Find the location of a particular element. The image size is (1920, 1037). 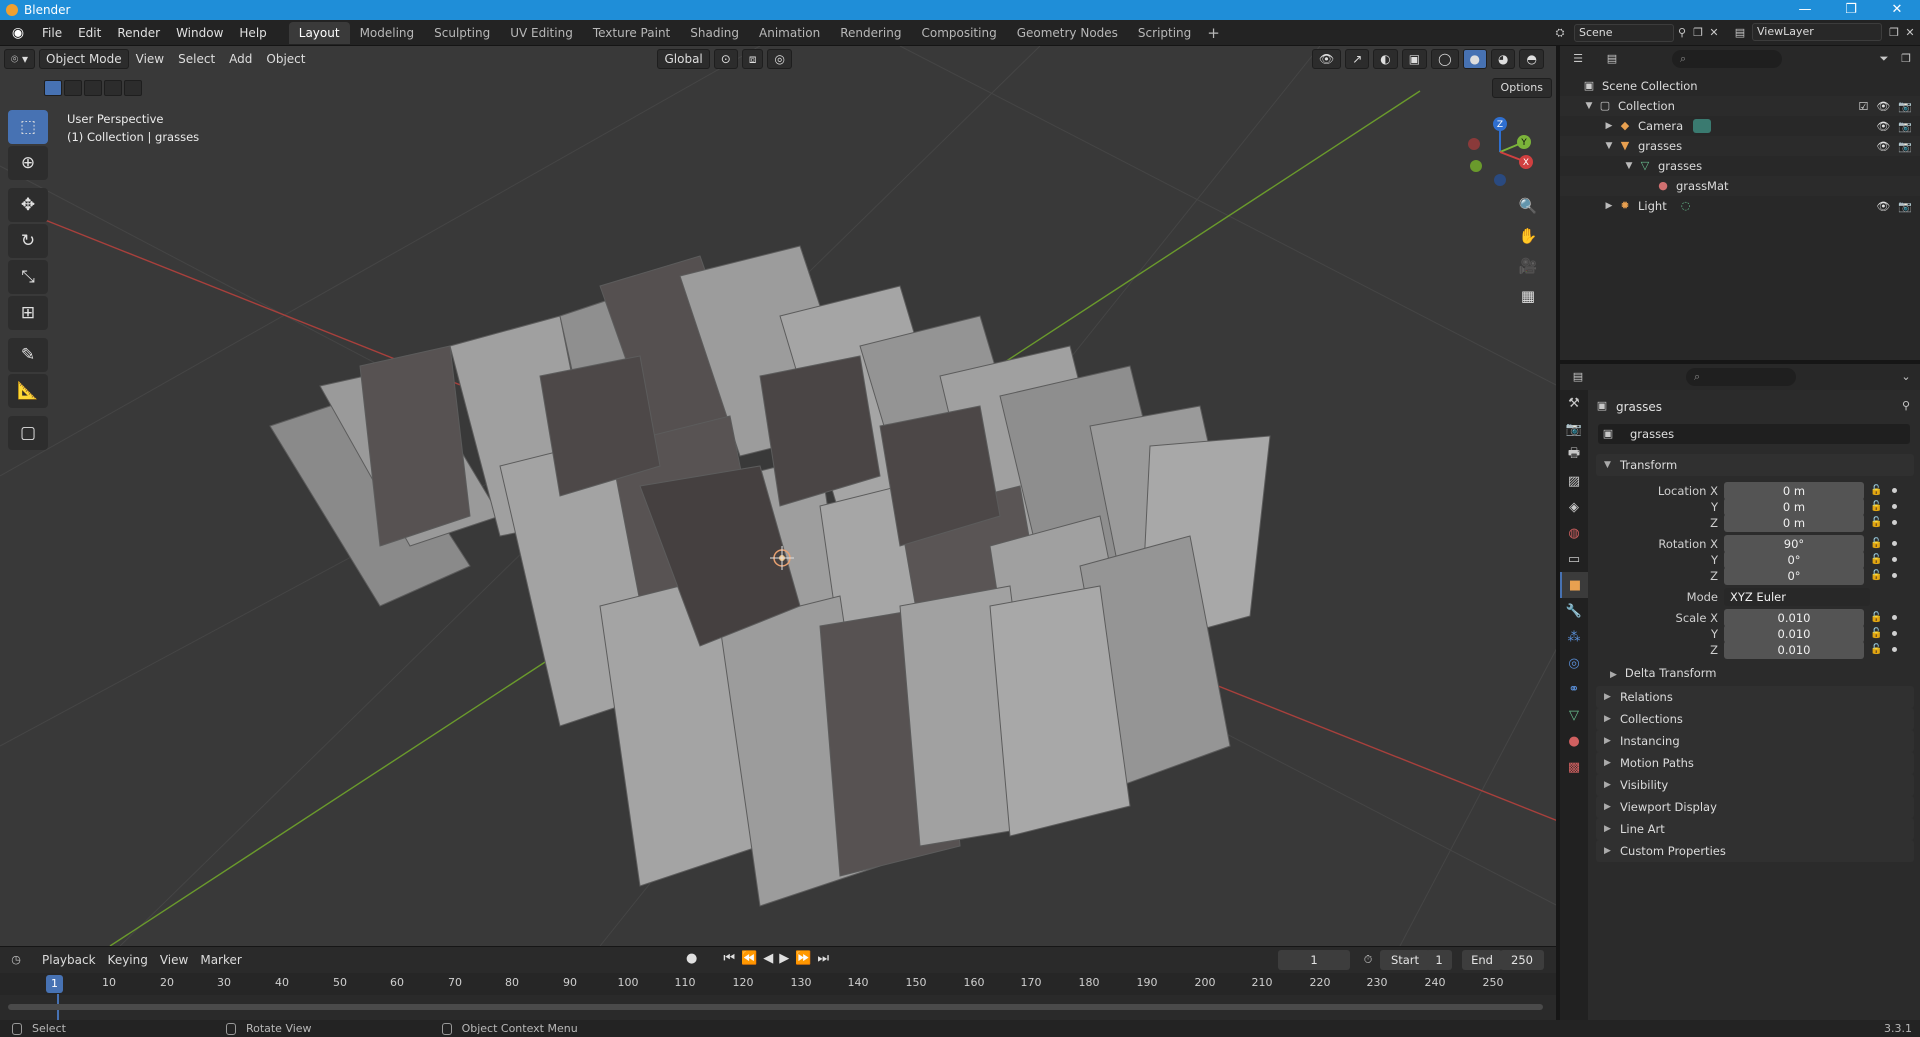

jump-start-icon: ⏮ is located at coordinates (729, 958).